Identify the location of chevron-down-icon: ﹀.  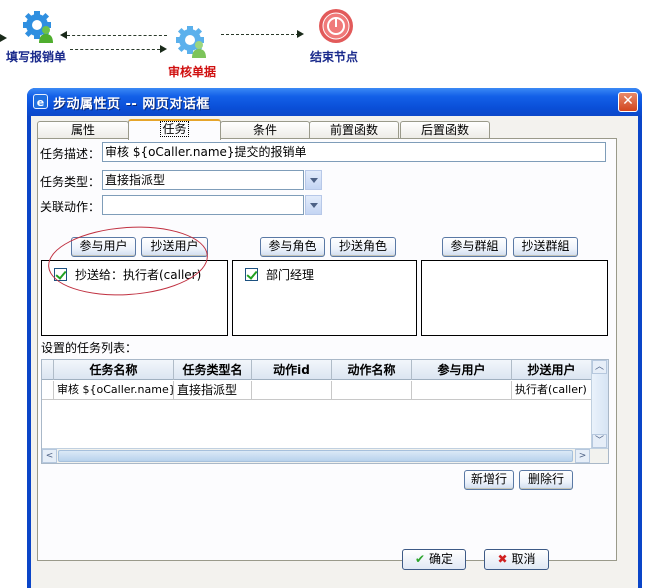
(599, 441).